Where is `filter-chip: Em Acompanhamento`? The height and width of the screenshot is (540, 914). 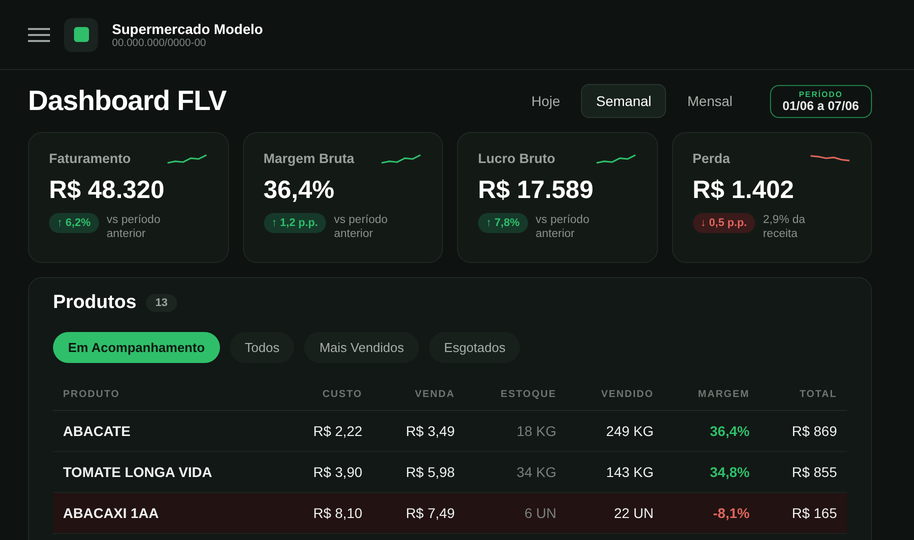
filter-chip: Em Acompanhamento is located at coordinates (136, 347).